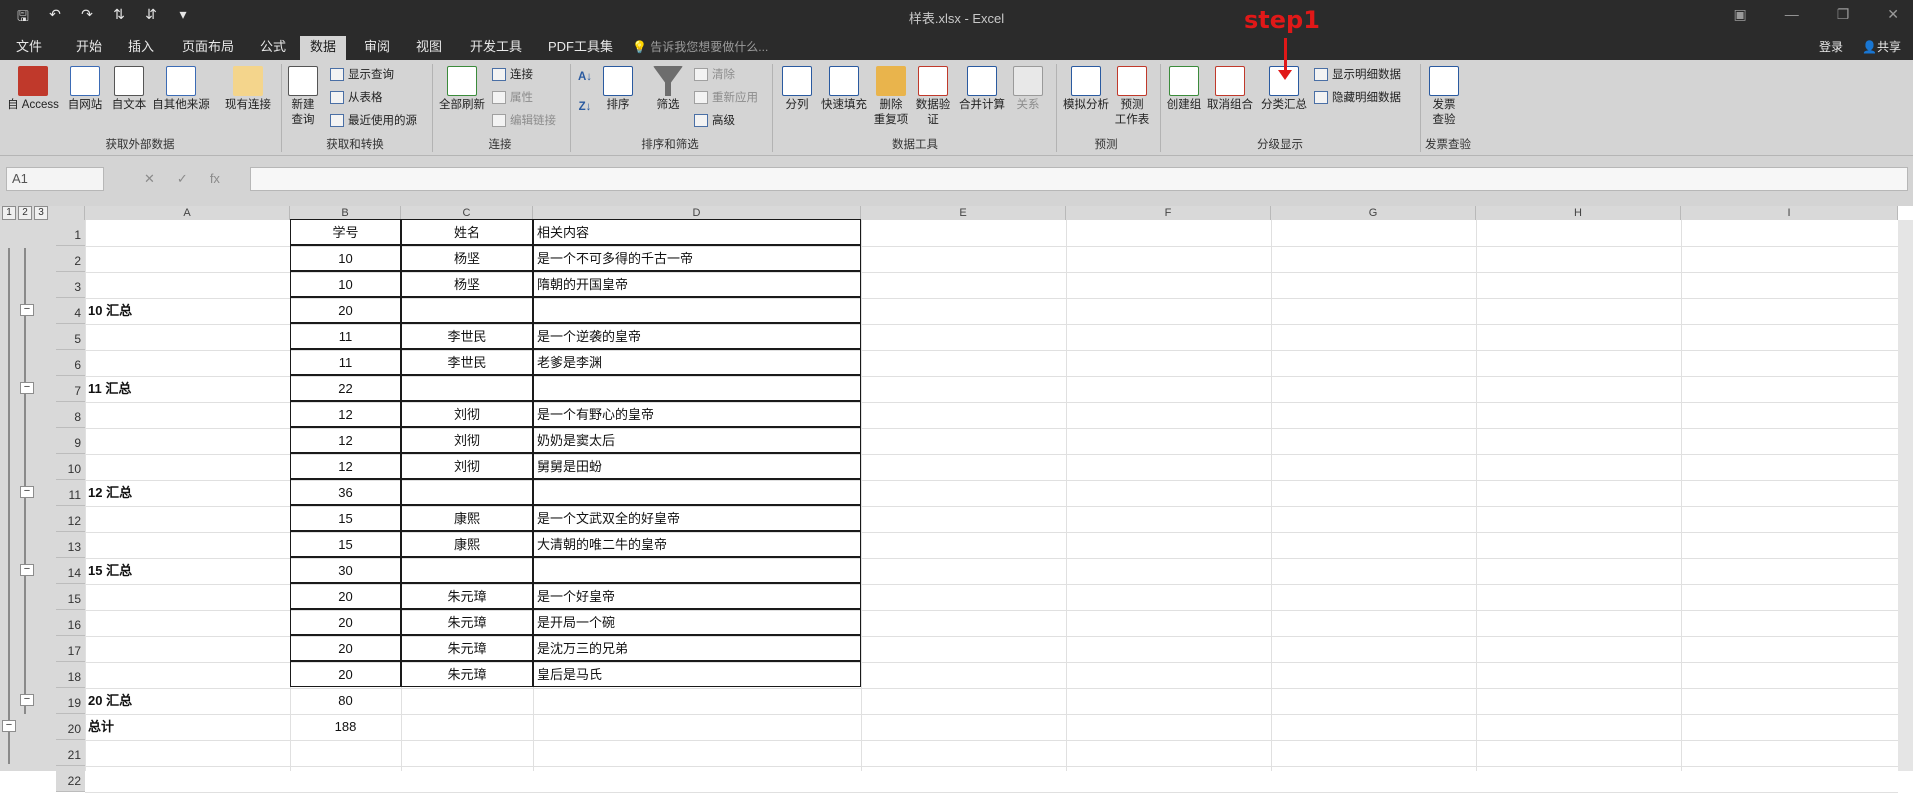  What do you see at coordinates (345, 596) in the screenshot?
I see `cell-b15: 20` at bounding box center [345, 596].